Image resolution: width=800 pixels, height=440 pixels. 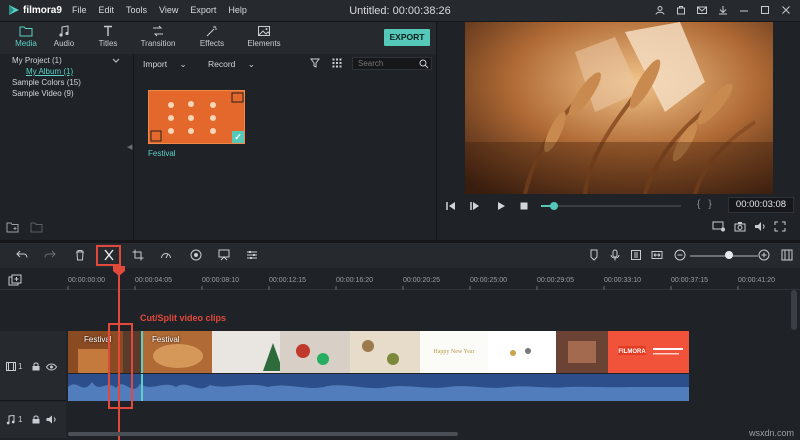 What do you see at coordinates (252, 255) in the screenshot?
I see `audio-mixer-icon` at bounding box center [252, 255].